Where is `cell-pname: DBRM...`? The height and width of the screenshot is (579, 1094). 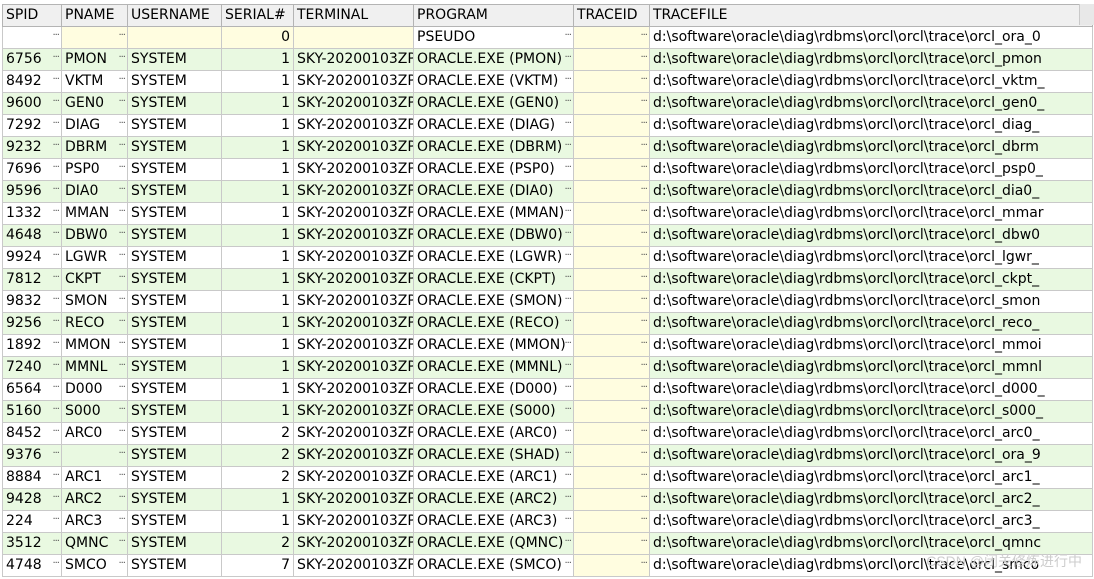 cell-pname: DBRM... is located at coordinates (94, 147).